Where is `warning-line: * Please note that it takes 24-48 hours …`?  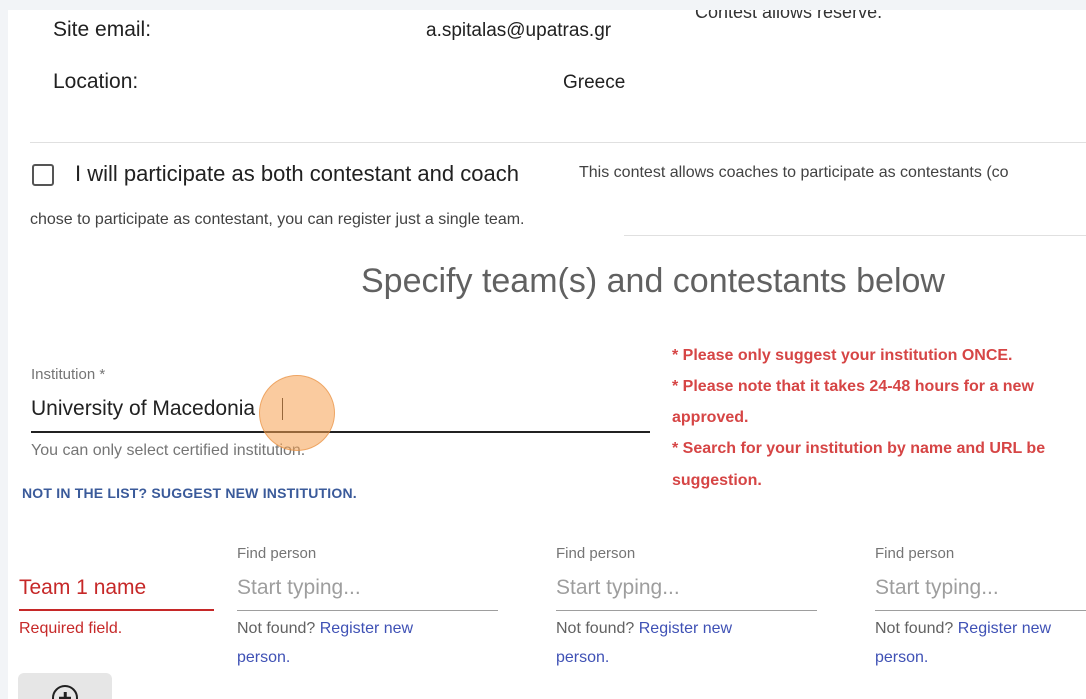
warning-line: * Please note that it takes 24-48 hours … is located at coordinates (853, 386).